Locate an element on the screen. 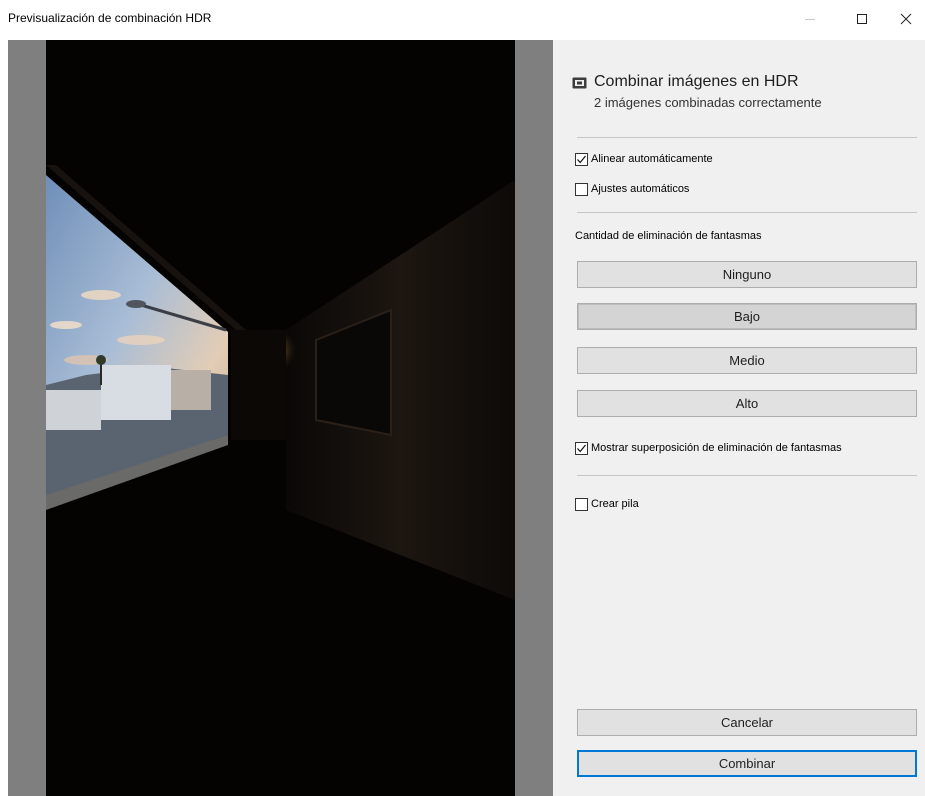  minimize-button is located at coordinates (810, 19).